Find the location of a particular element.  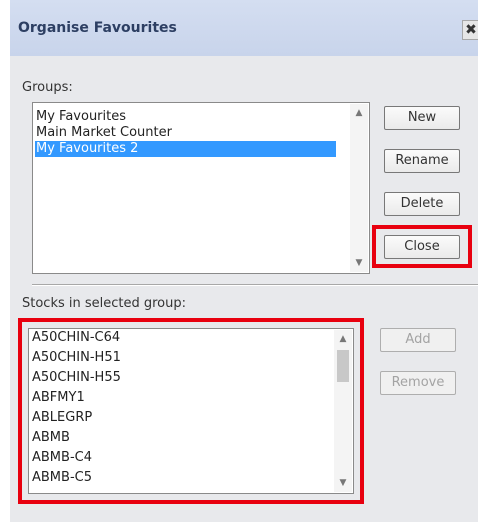

dialog-title: Organise Favourites is located at coordinates (97, 28).